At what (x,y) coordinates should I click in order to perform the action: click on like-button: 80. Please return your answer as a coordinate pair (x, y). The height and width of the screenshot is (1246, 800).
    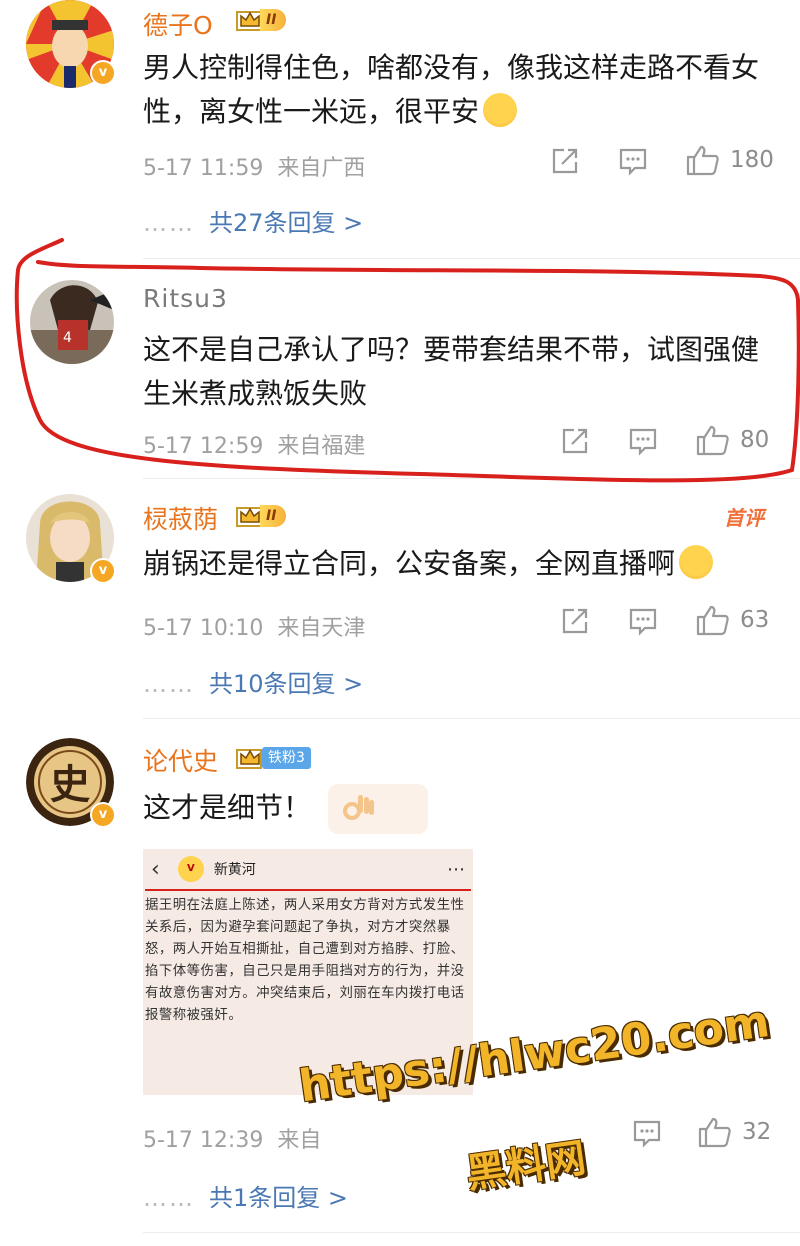
    Looking at the image, I should click on (732, 440).